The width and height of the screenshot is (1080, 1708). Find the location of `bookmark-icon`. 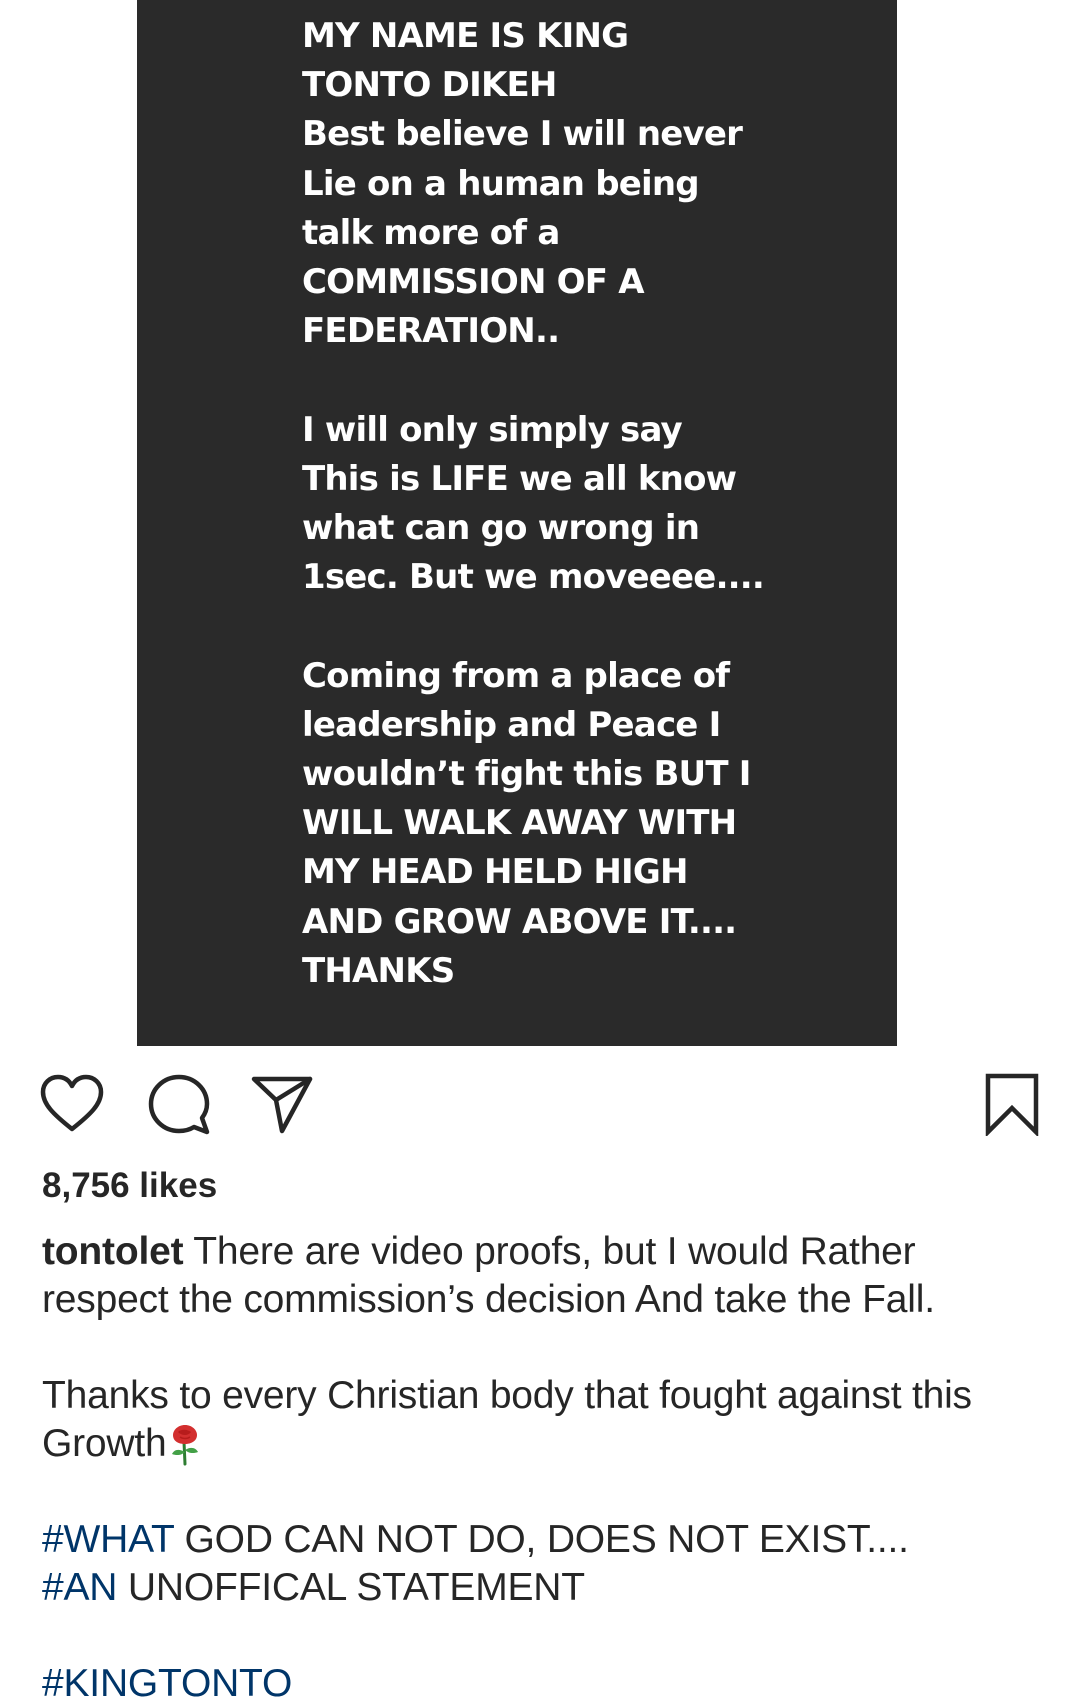

bookmark-icon is located at coordinates (1012, 1104).